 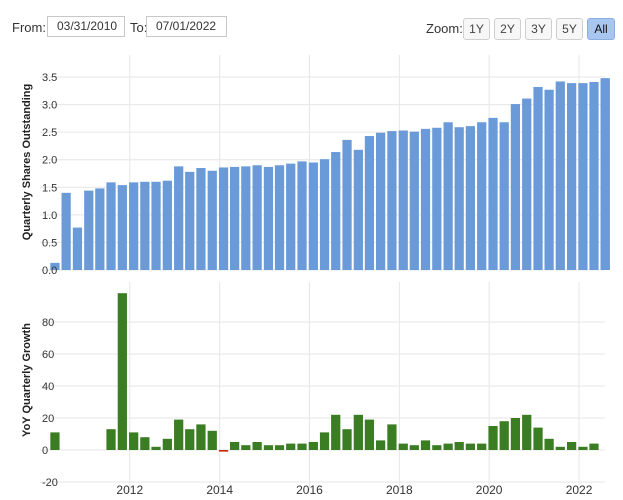 I want to click on growth-y-tick-label: 80, so click(x=48, y=323).